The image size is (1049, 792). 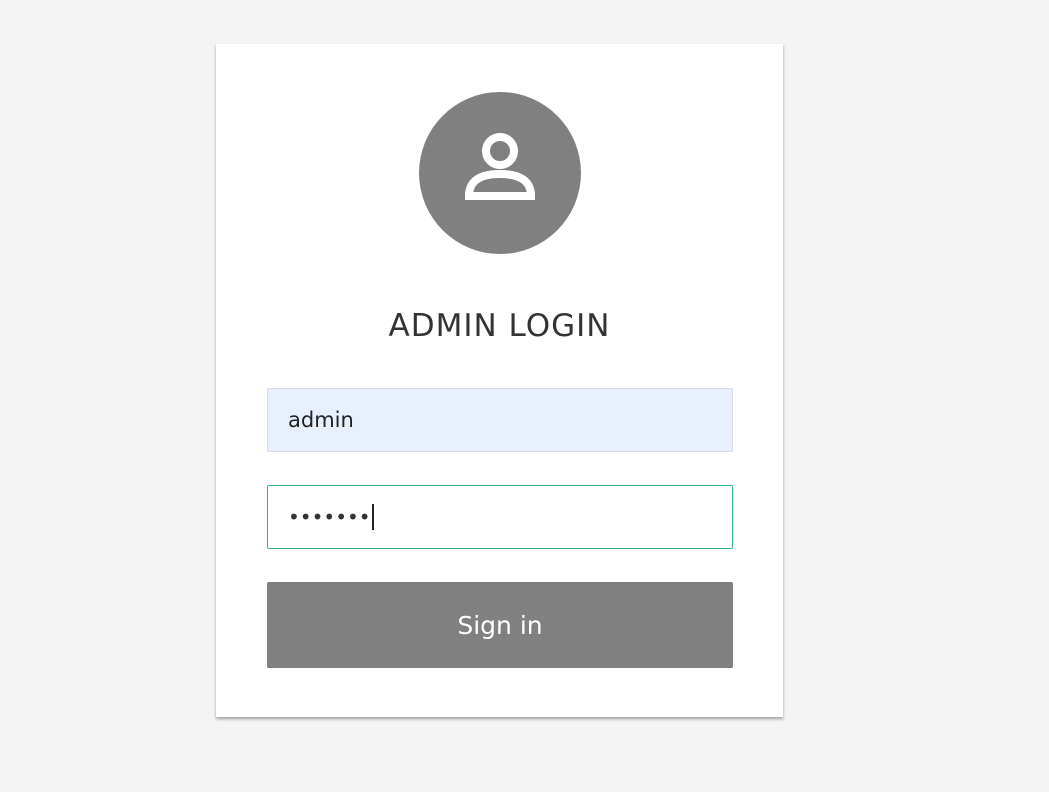 What do you see at coordinates (372, 517) in the screenshot?
I see `text-caret` at bounding box center [372, 517].